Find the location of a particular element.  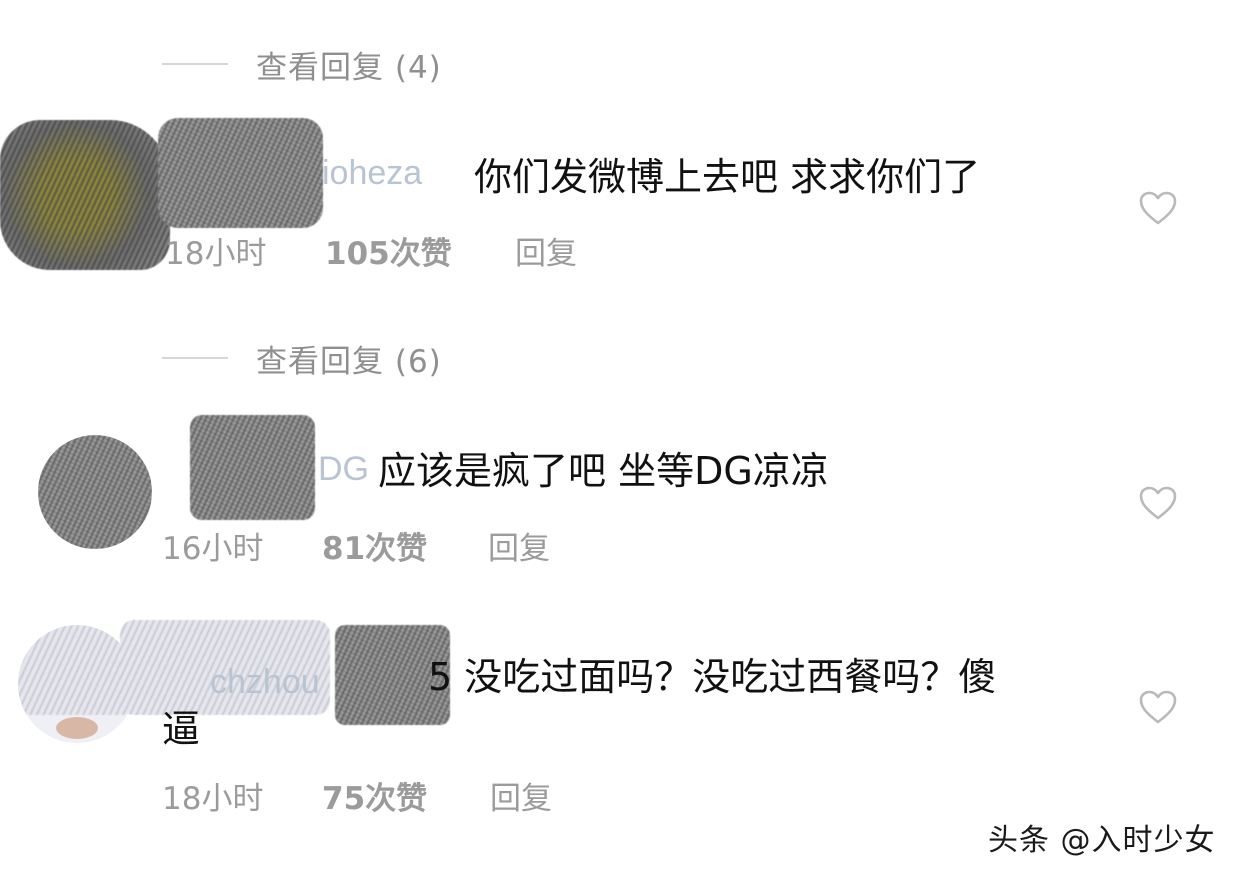

comment-meta: 18小时 105次赞 回复 is located at coordinates (371, 250).